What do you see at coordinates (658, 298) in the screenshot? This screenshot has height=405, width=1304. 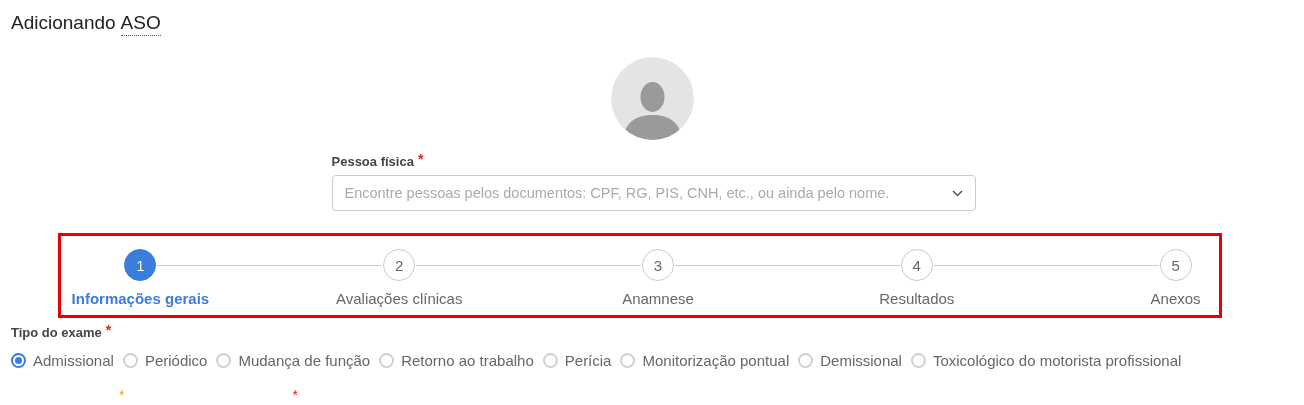 I see `step-label: Anamnese` at bounding box center [658, 298].